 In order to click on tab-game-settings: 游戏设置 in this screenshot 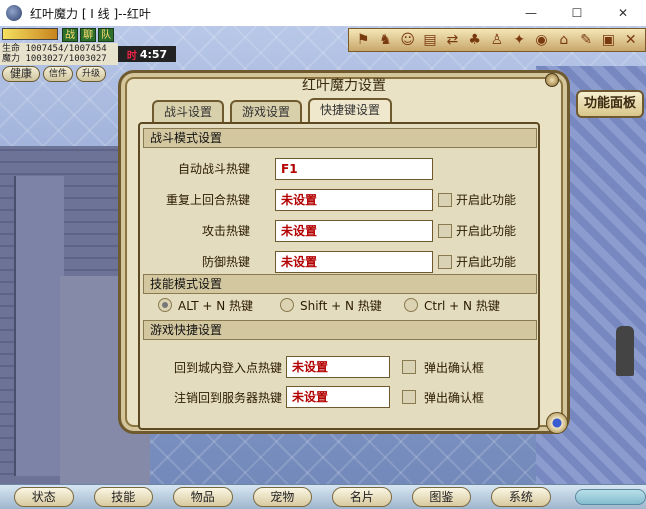, I will do `click(266, 111)`.